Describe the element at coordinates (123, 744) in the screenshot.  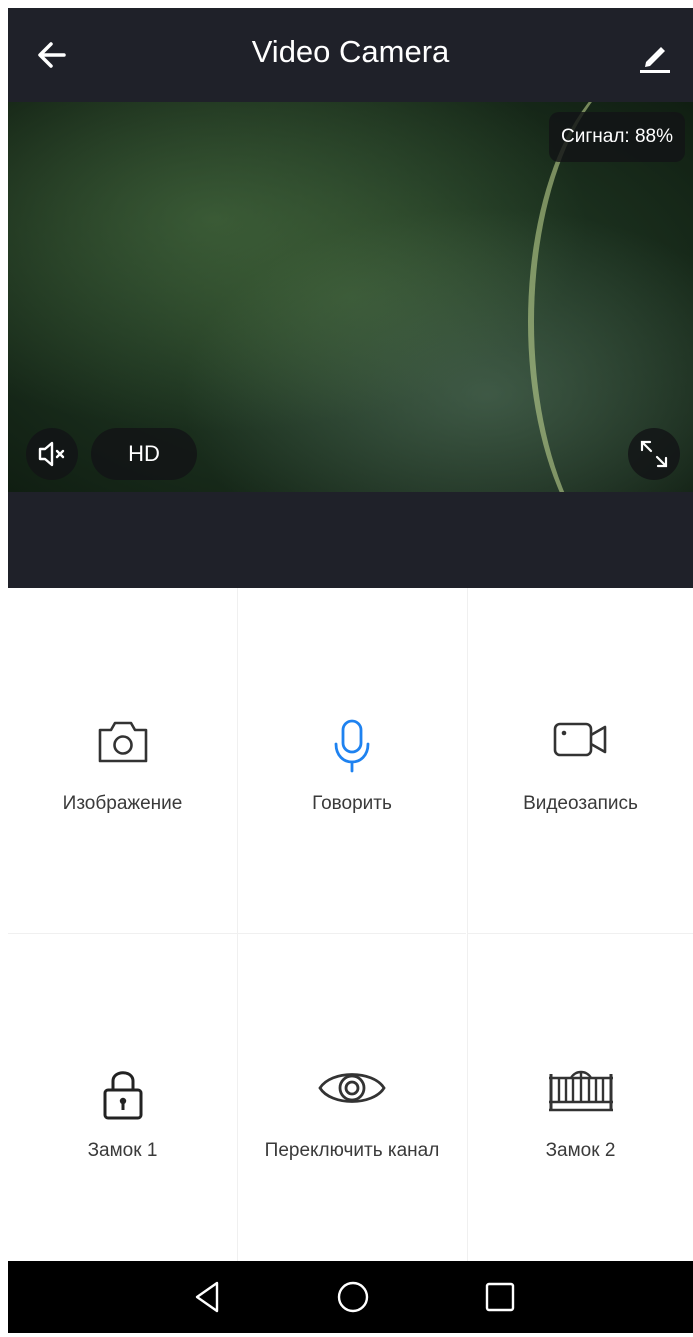
I see `camera-icon` at that location.